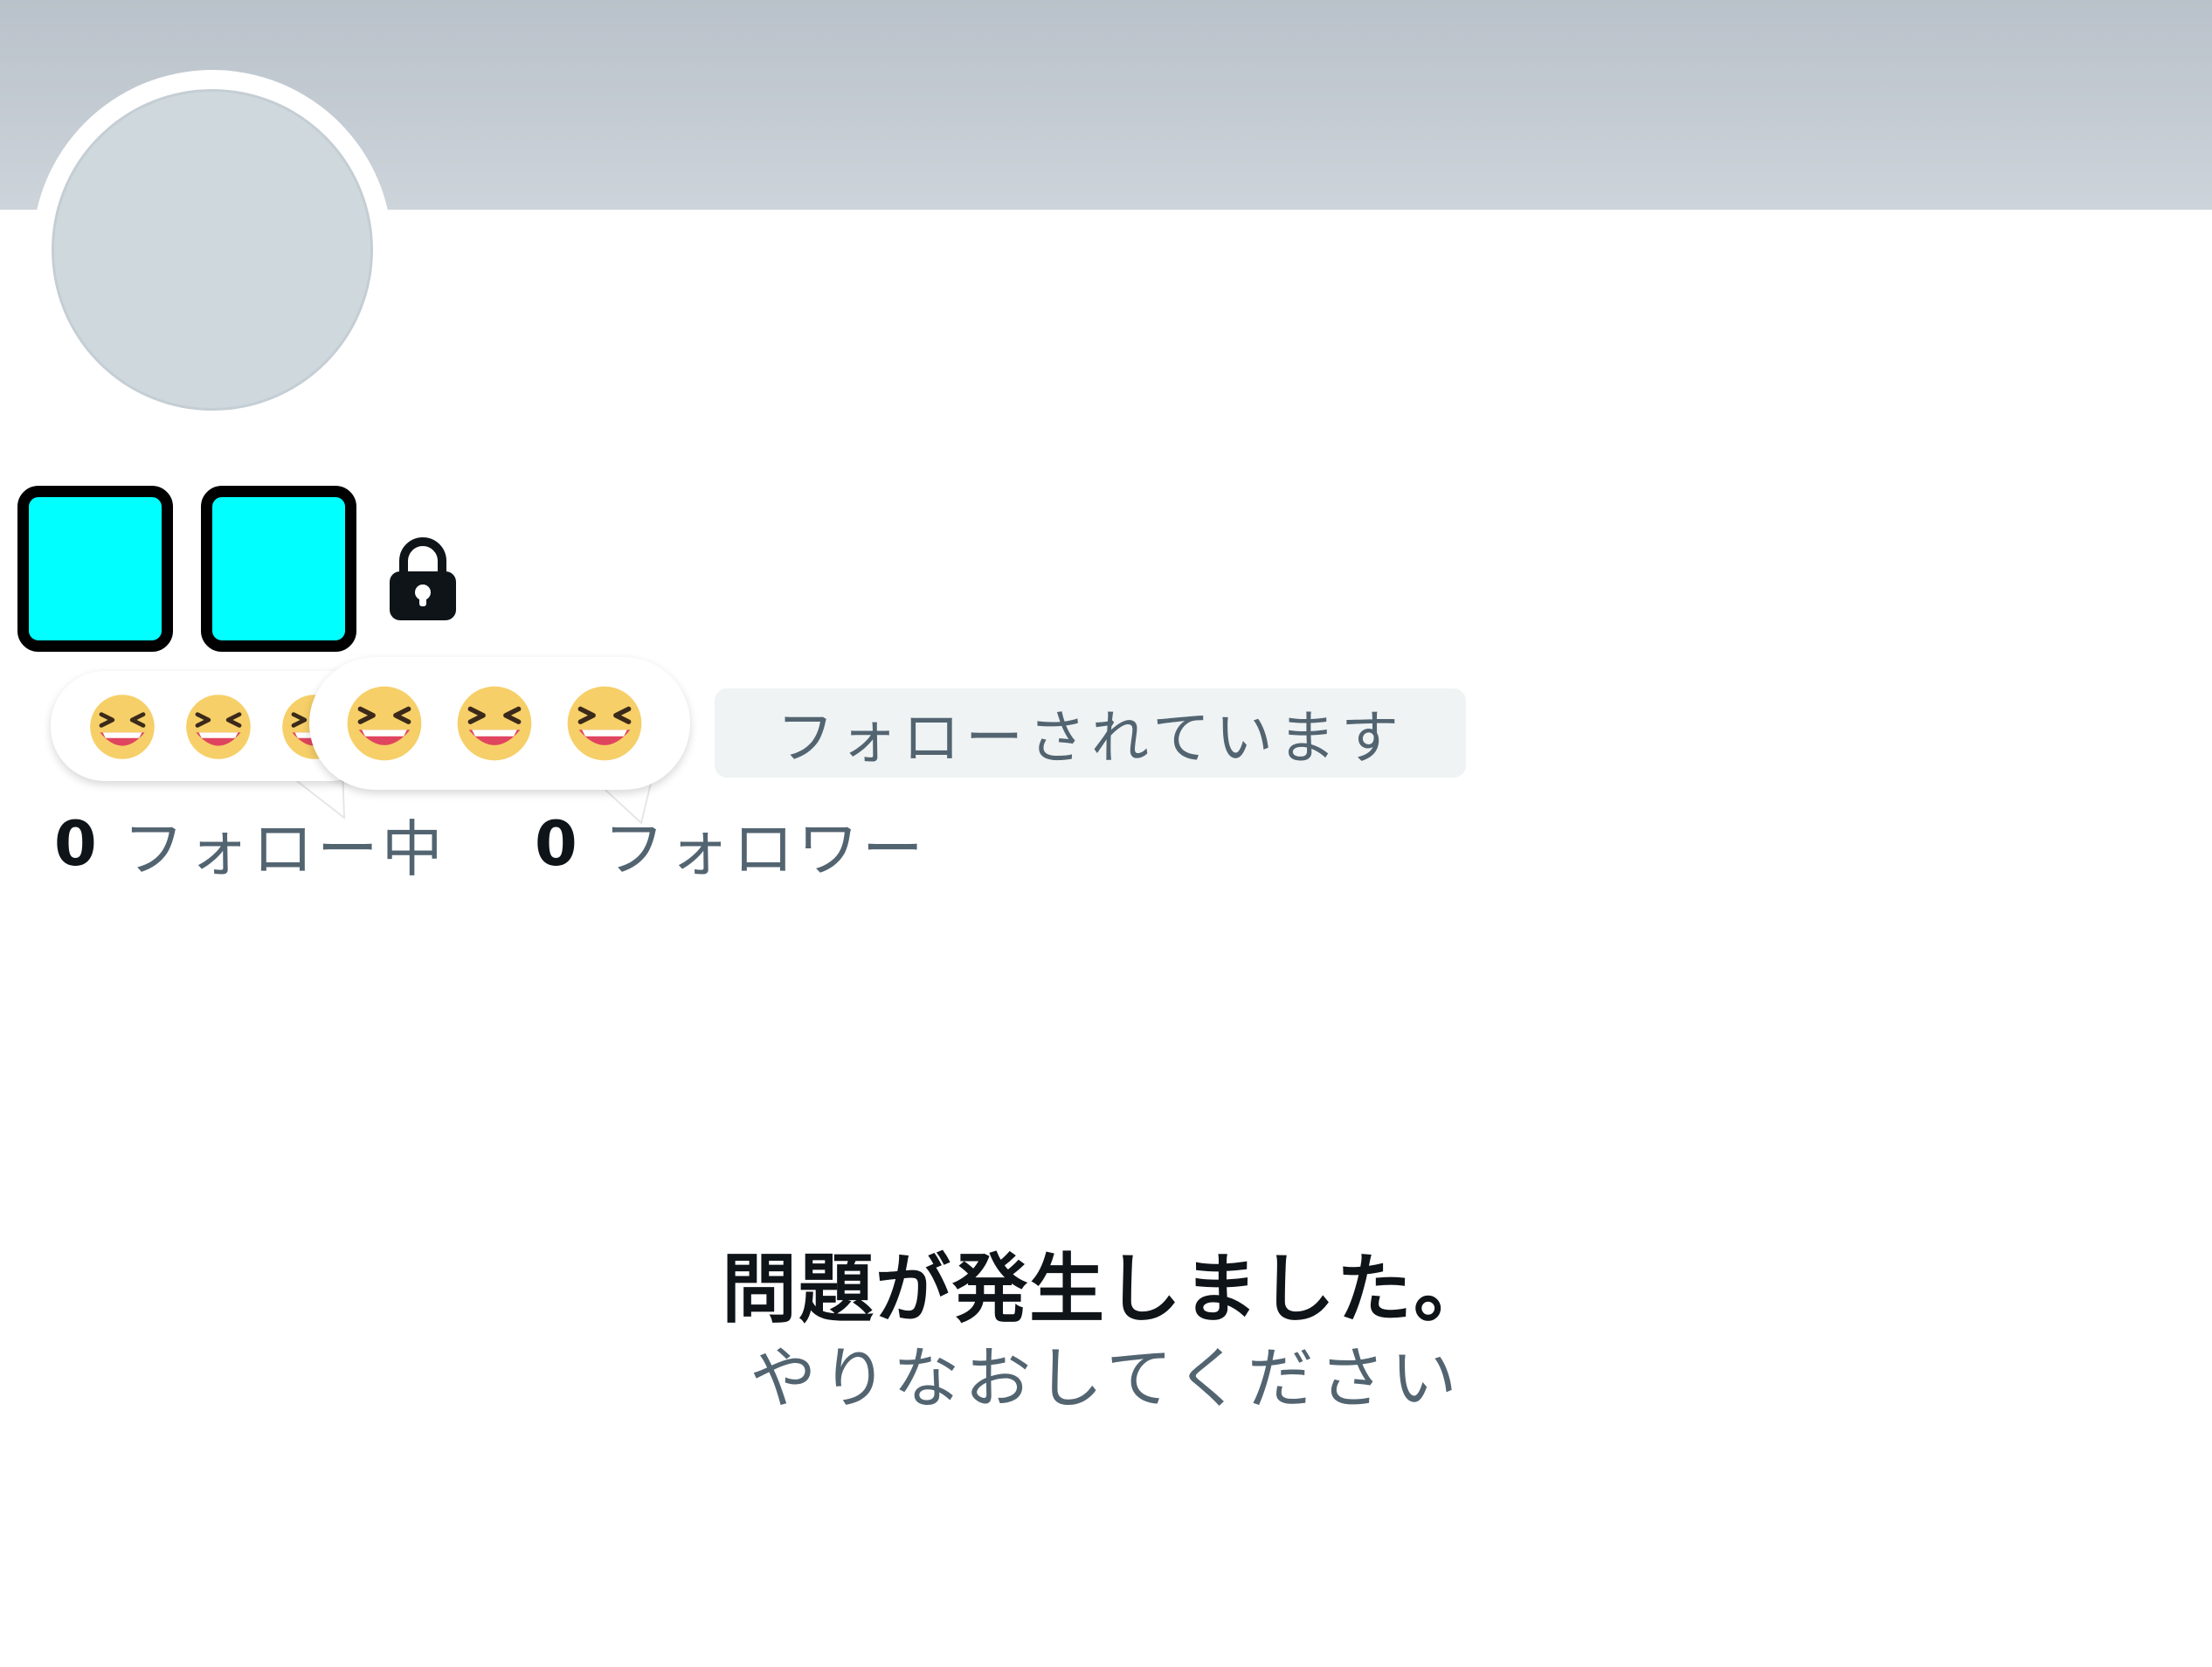 The width and height of the screenshot is (2212, 1667). I want to click on avatar-placeholder, so click(212, 250).